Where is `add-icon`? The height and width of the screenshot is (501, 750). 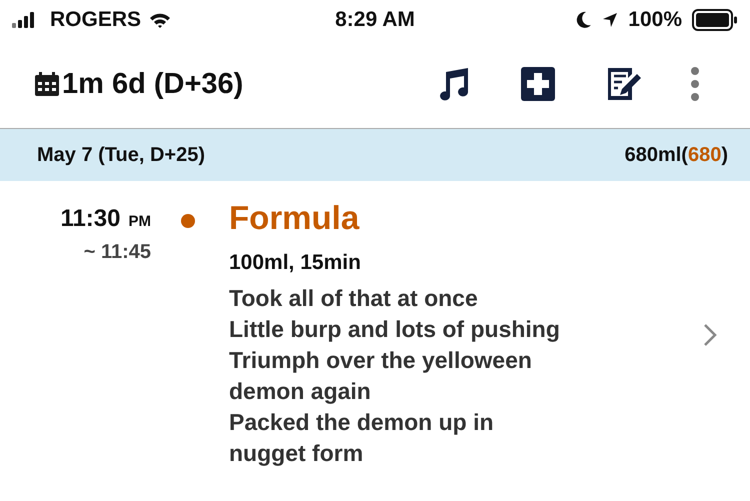
add-icon is located at coordinates (538, 84).